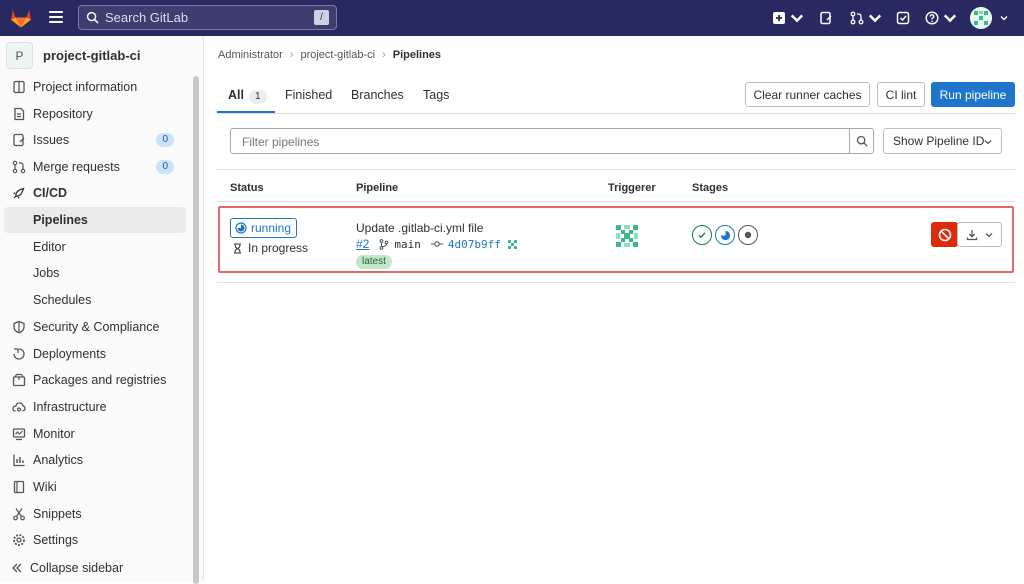  Describe the element at coordinates (95, 434) in the screenshot. I see `sidebar-item-monitor: Monitor` at that location.